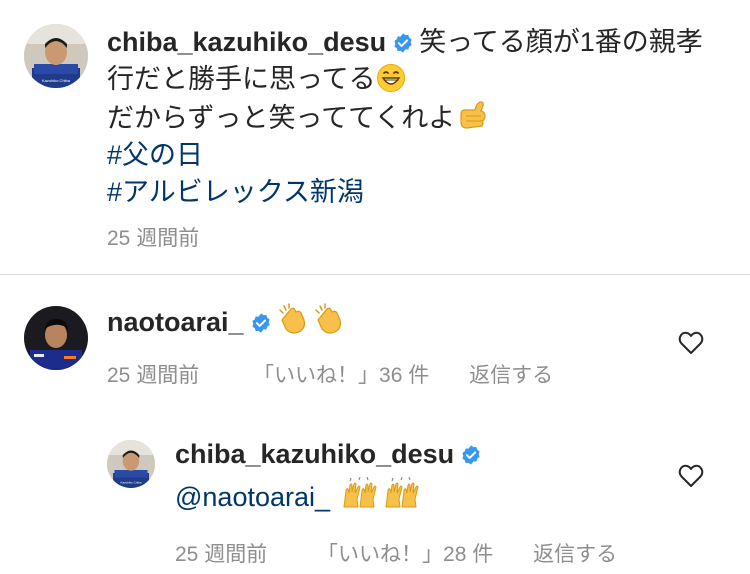 This screenshot has height=574, width=750. I want to click on hashtag-link-2: #アルビレックス新潟, so click(422, 192).